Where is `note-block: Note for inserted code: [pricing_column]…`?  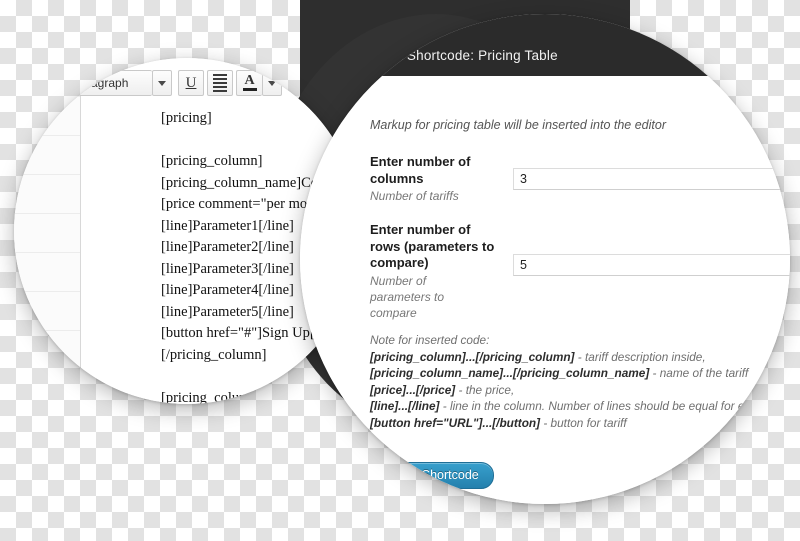
note-block: Note for inserted code: [pricing_column]… is located at coordinates (580, 381).